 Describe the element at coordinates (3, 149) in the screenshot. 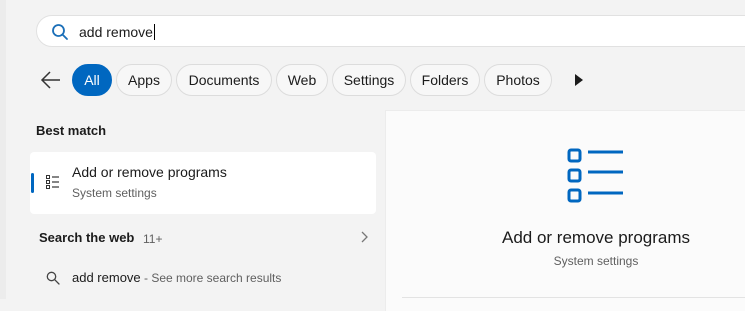

I see `background-window-edge` at that location.